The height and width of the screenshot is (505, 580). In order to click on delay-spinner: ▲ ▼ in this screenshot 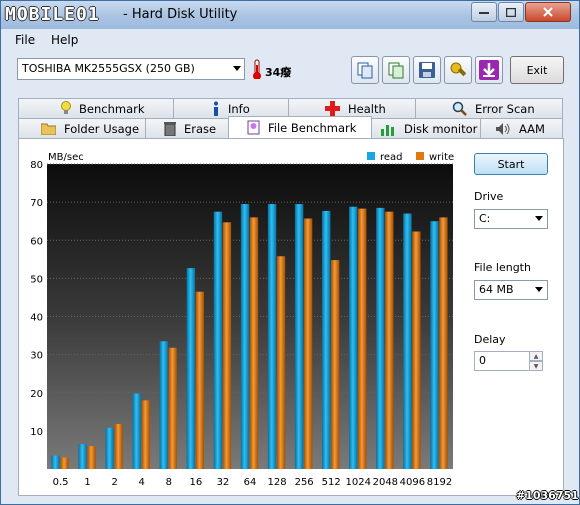, I will do `click(536, 361)`.